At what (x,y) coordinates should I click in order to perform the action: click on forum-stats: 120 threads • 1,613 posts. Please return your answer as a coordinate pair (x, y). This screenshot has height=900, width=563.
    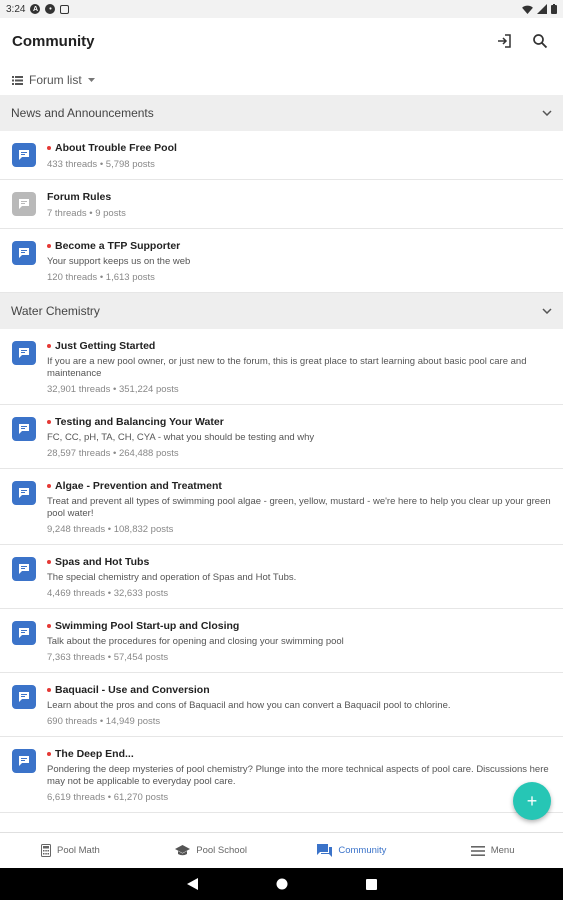
    Looking at the image, I should click on (101, 277).